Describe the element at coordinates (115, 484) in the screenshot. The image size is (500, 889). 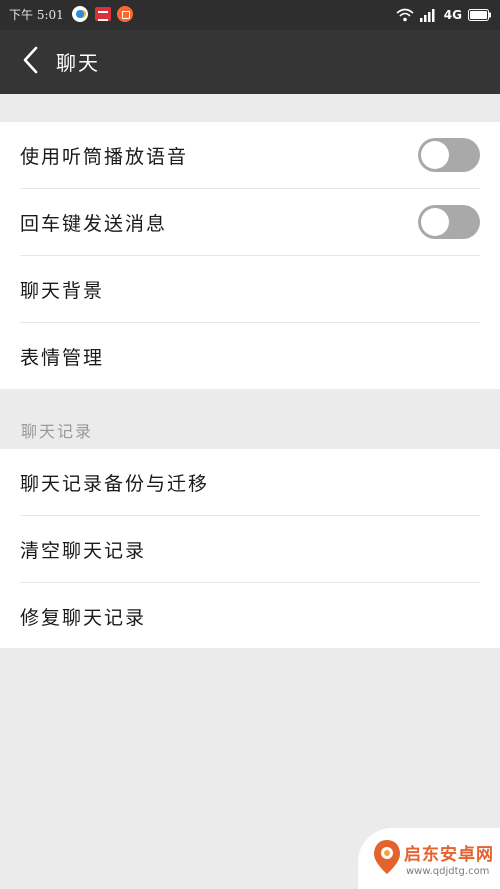
I see `row-label: 聊天记录备份与迁移` at that location.